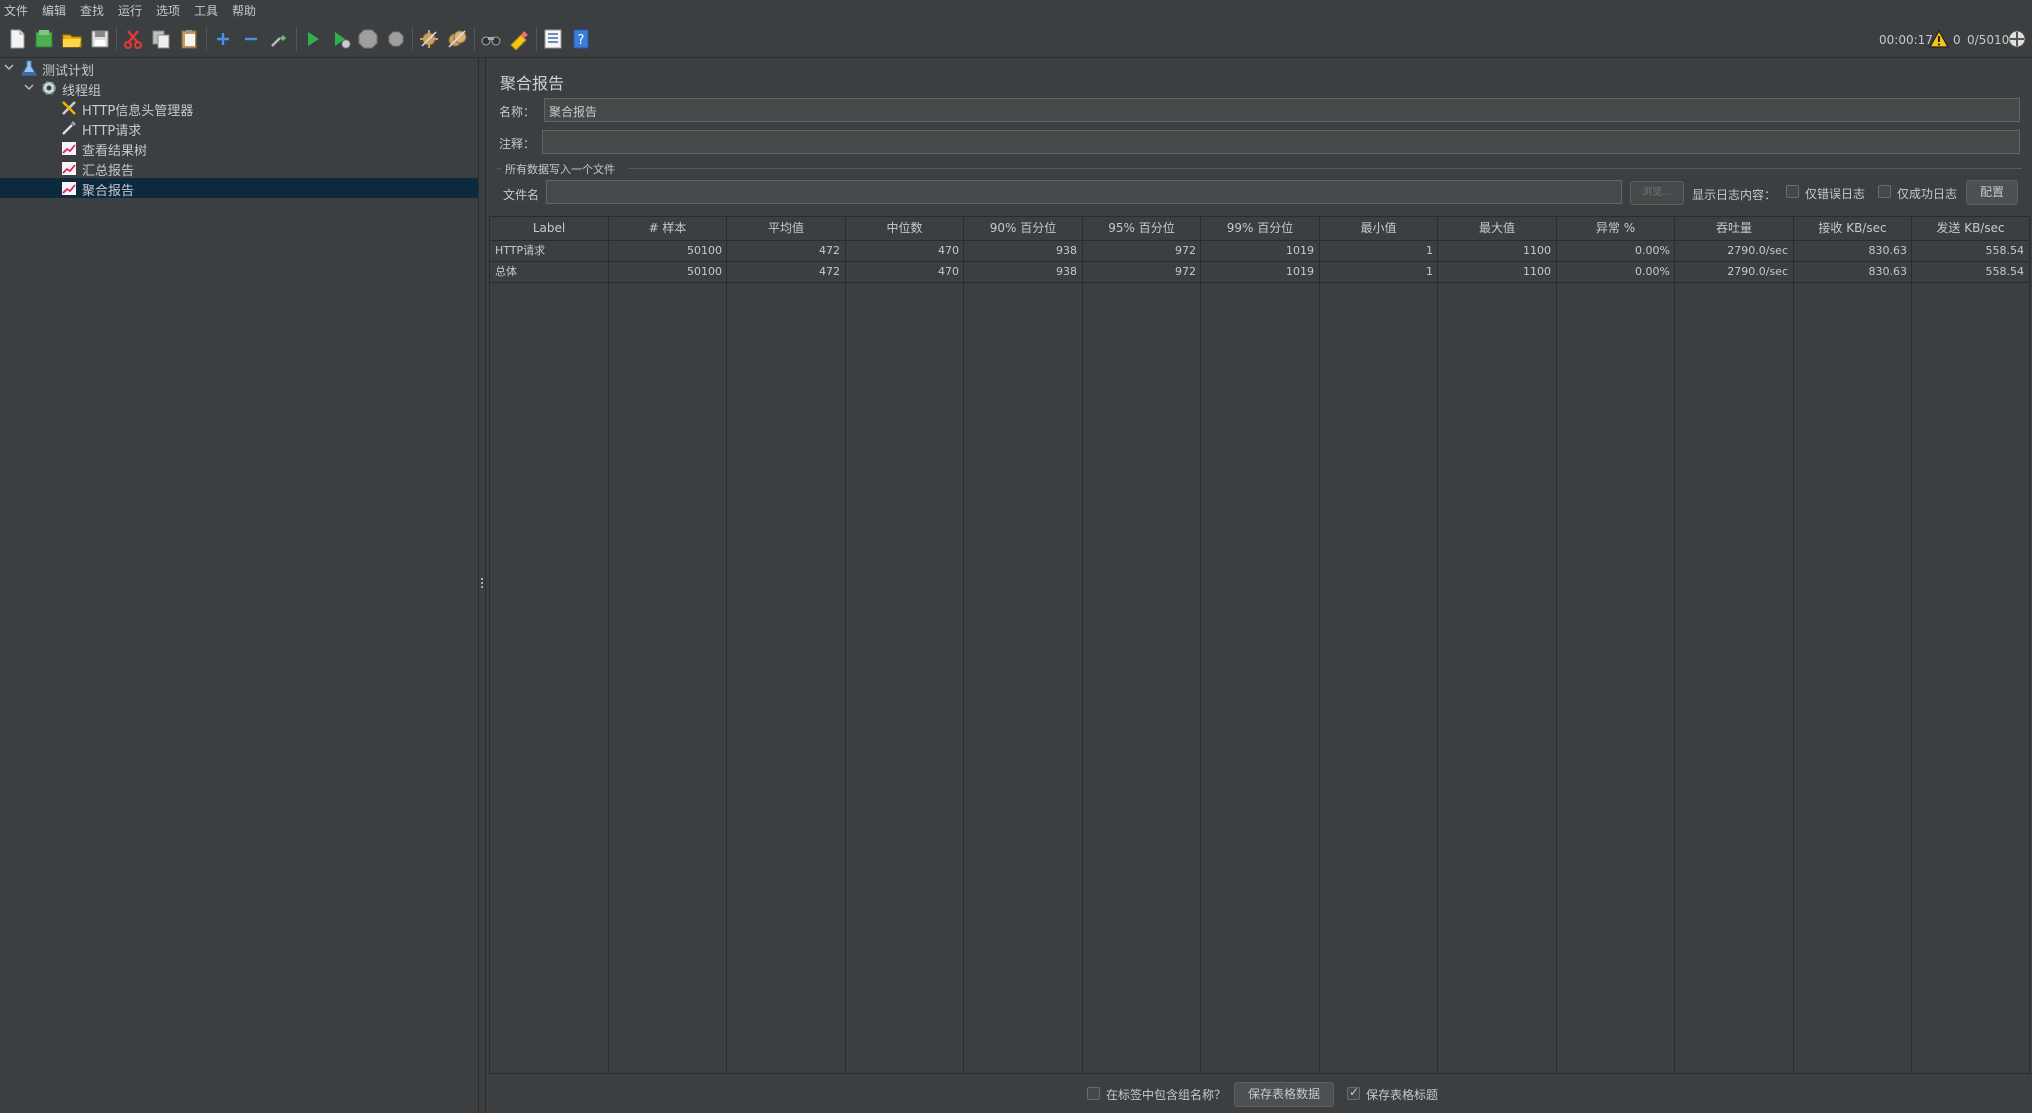  I want to click on menu-options: 选项, so click(168, 10).